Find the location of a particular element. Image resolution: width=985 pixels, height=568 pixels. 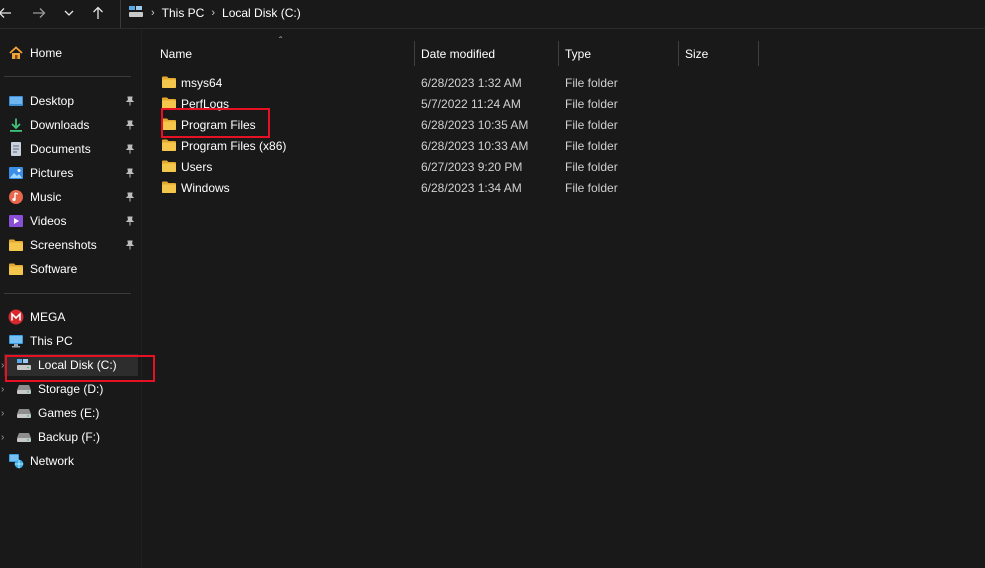

chevron-down-icon is located at coordinates (69, 13).